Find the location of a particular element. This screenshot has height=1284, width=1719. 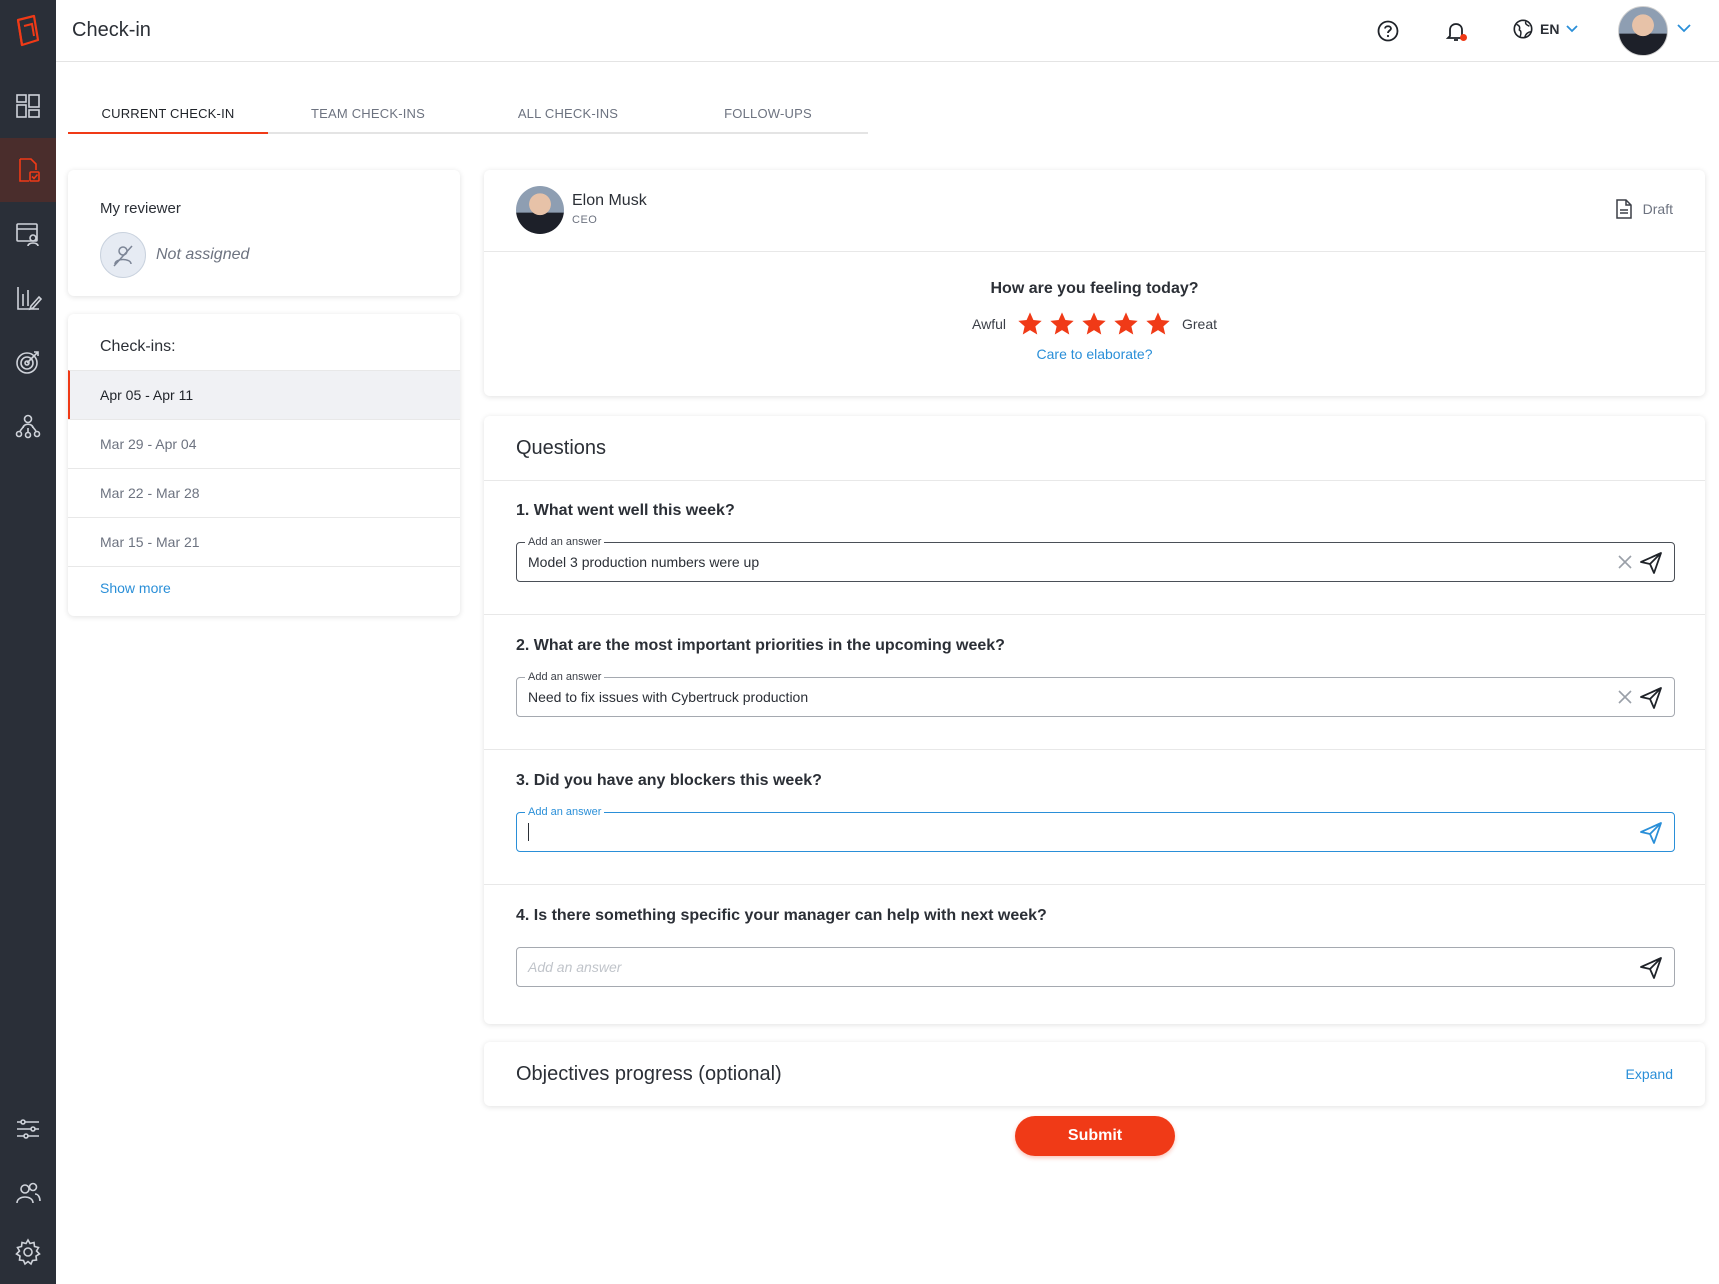

mood-question: How are you feeling today? is located at coordinates (1094, 288).